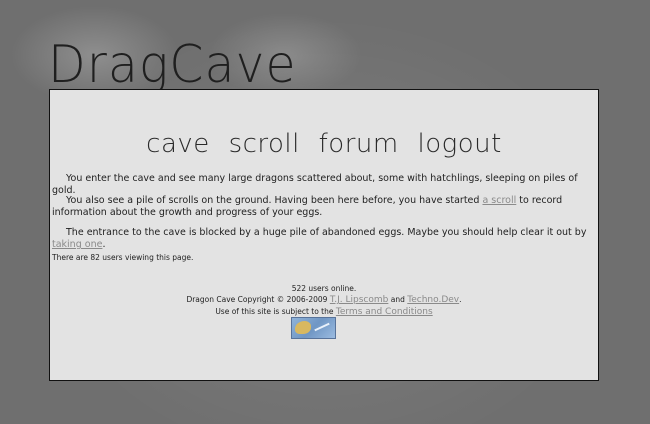 This screenshot has height=424, width=650. Describe the element at coordinates (123, 257) in the screenshot. I see `viewers-count: There are 82 users viewing this page.` at that location.